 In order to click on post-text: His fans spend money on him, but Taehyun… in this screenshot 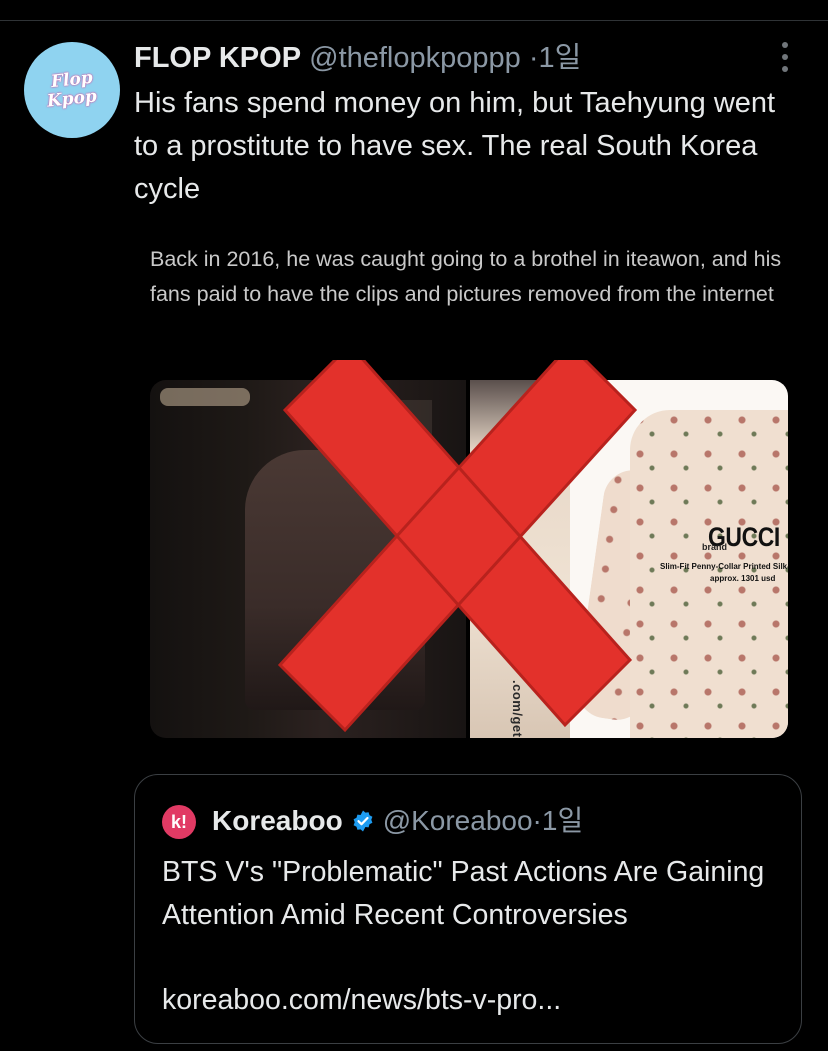, I will do `click(455, 146)`.